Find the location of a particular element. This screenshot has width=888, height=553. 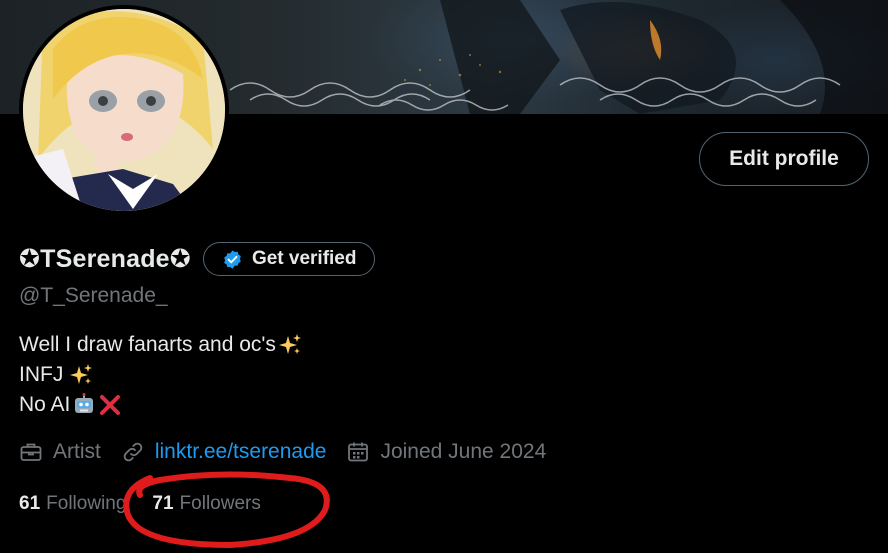

profession-item: Artist is located at coordinates (60, 452).